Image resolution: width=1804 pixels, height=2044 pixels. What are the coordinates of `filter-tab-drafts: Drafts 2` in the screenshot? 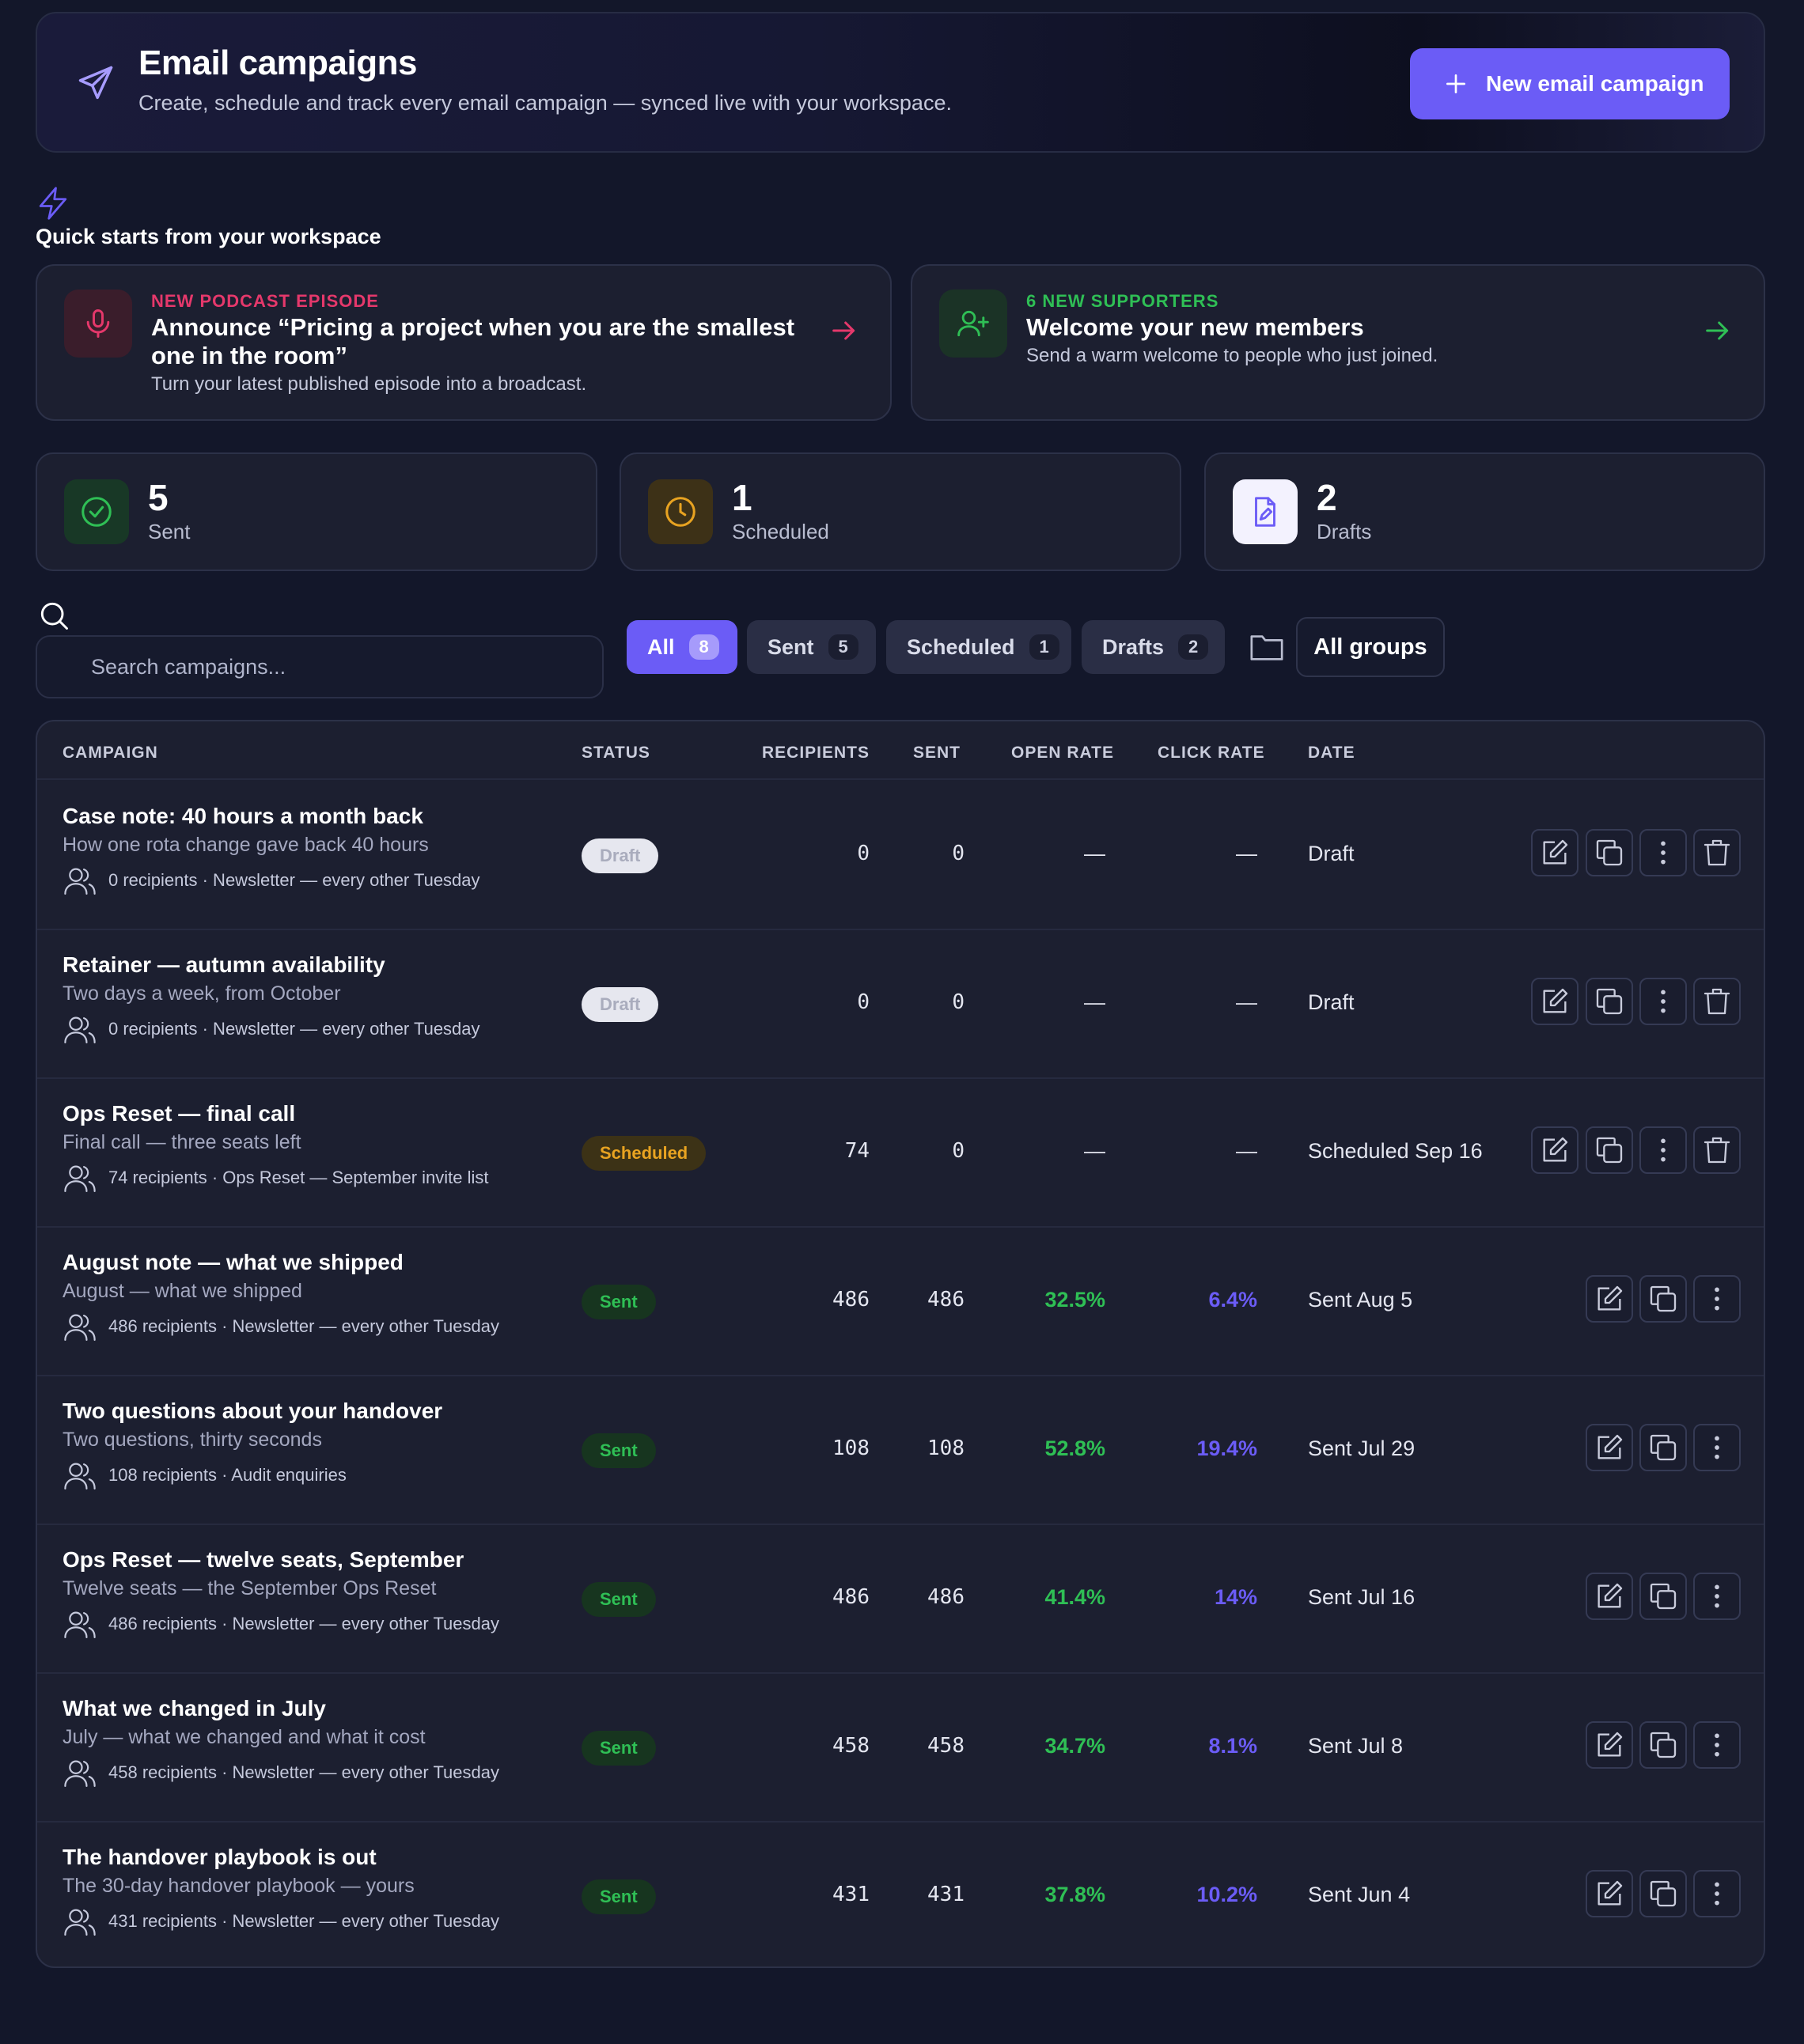 It's located at (1154, 647).